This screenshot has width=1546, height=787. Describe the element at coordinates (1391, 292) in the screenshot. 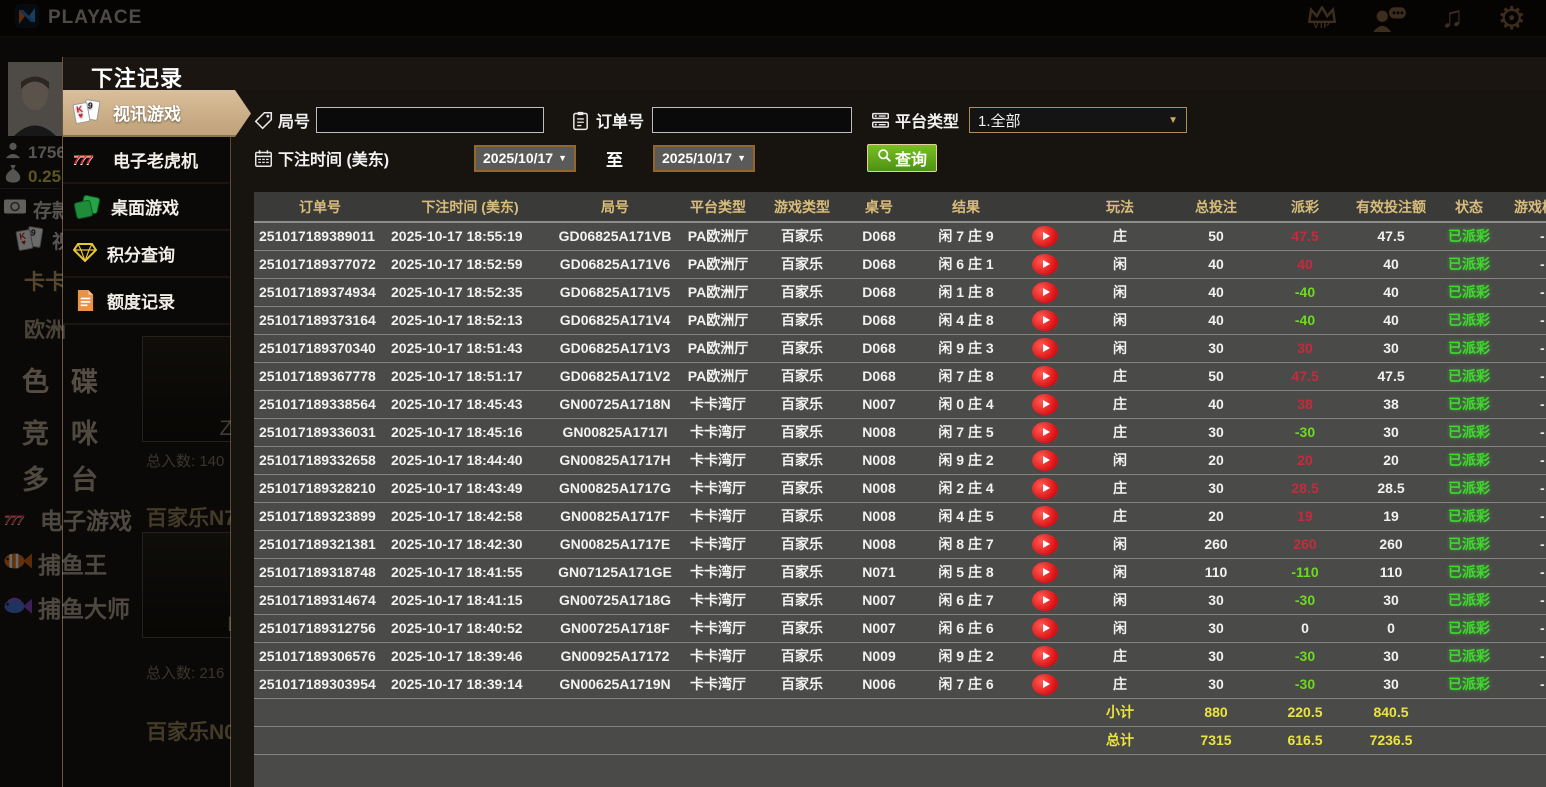

I see `cell-valid-bet: 40` at that location.